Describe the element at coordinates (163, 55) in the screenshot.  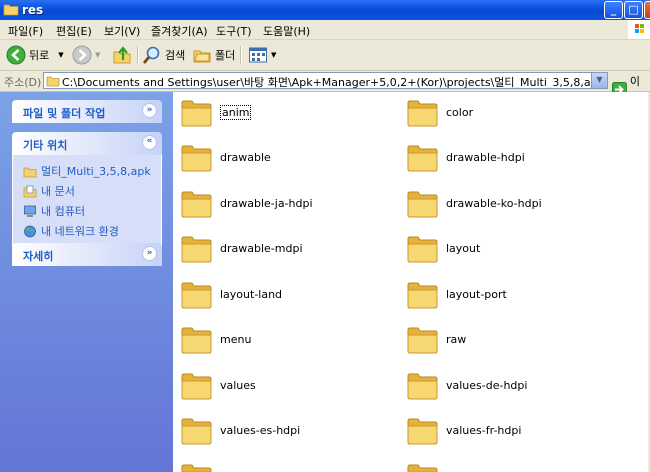
I see `search-button: 검색` at that location.